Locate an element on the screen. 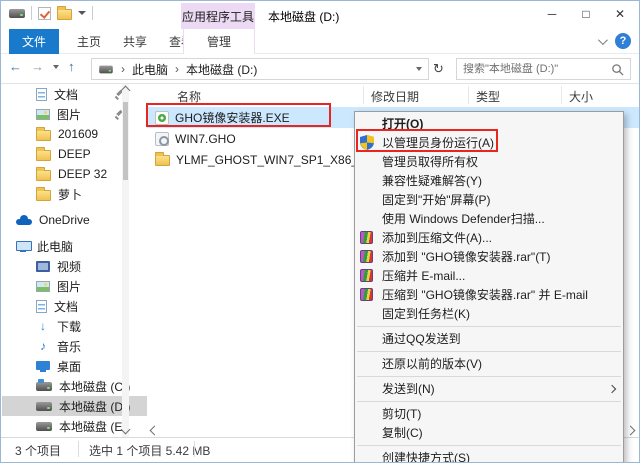  pictures-icon is located at coordinates (43, 114).